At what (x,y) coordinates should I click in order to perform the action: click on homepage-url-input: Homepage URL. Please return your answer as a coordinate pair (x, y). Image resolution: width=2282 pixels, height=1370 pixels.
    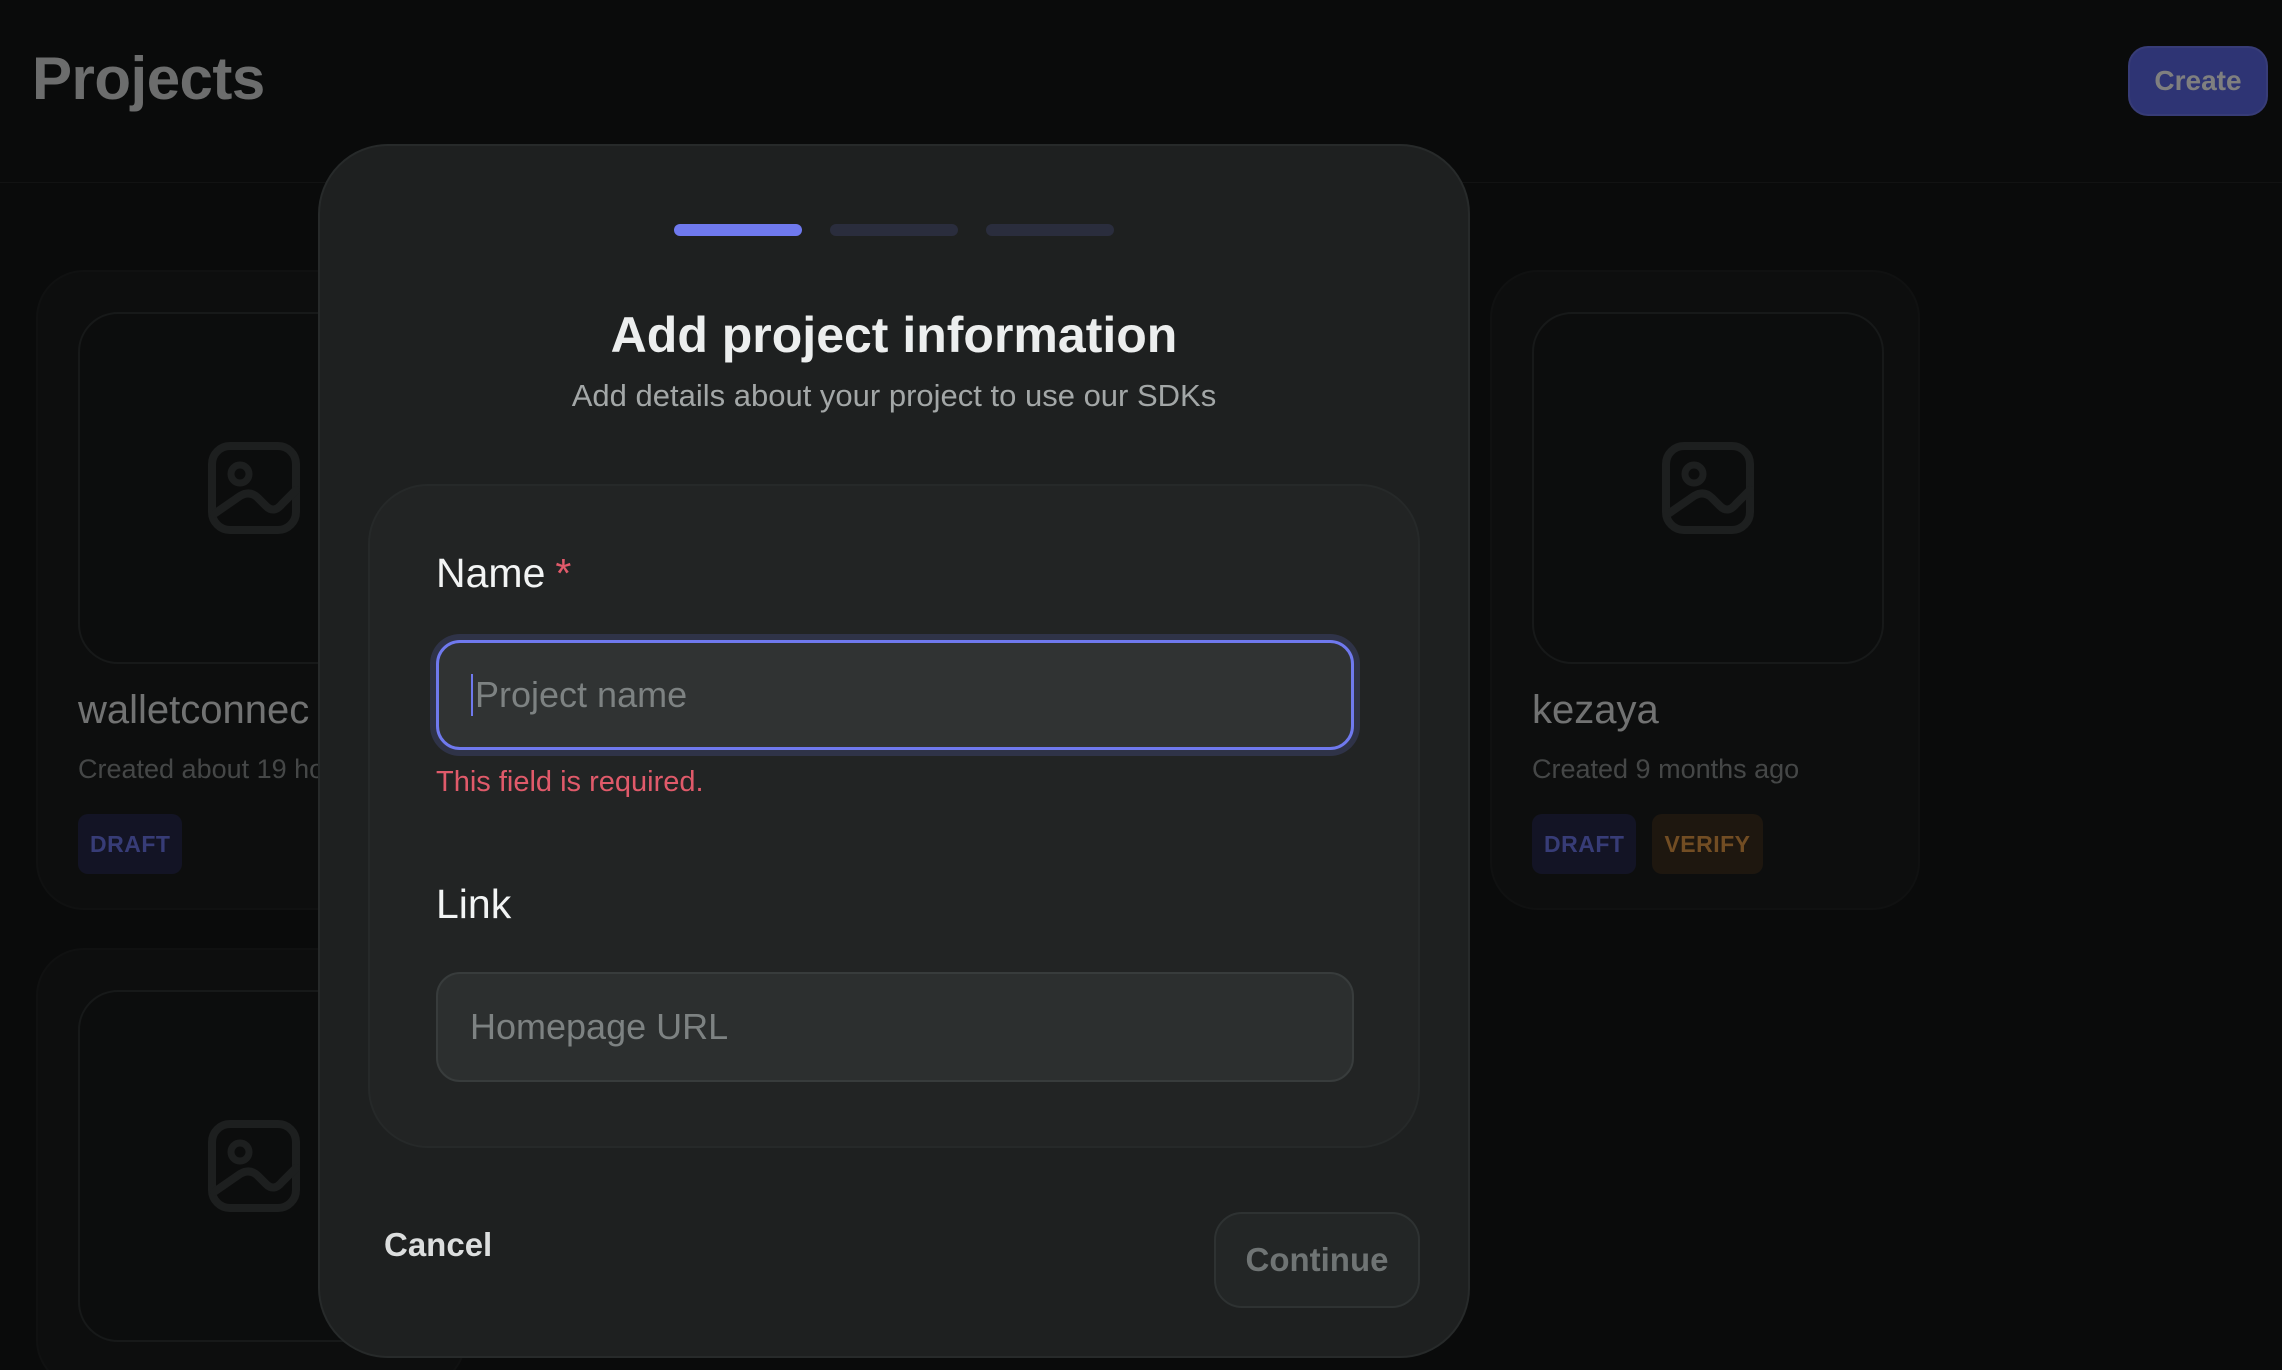
    Looking at the image, I should click on (895, 1027).